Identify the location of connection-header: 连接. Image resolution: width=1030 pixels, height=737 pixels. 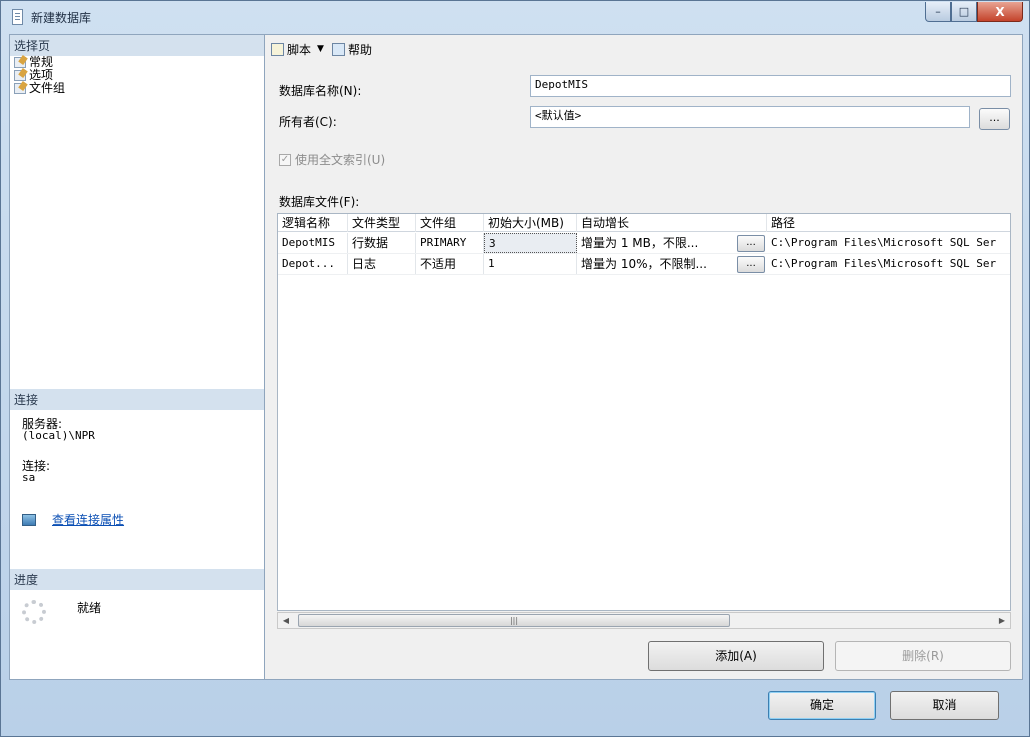
(137, 399).